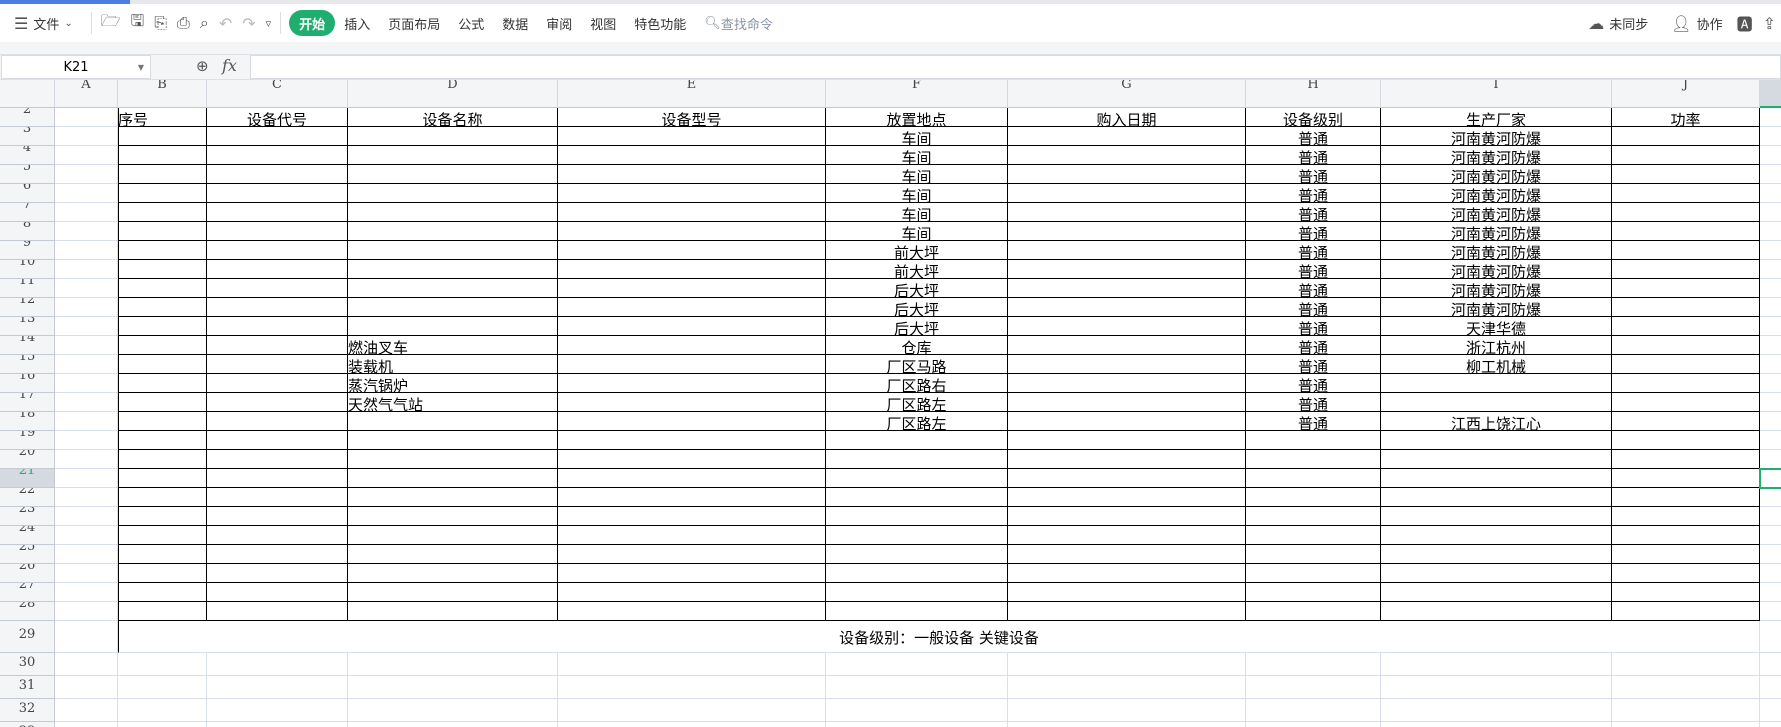 The width and height of the screenshot is (1781, 727). Describe the element at coordinates (162, 459) in the screenshot. I see `table-cell: 18` at that location.